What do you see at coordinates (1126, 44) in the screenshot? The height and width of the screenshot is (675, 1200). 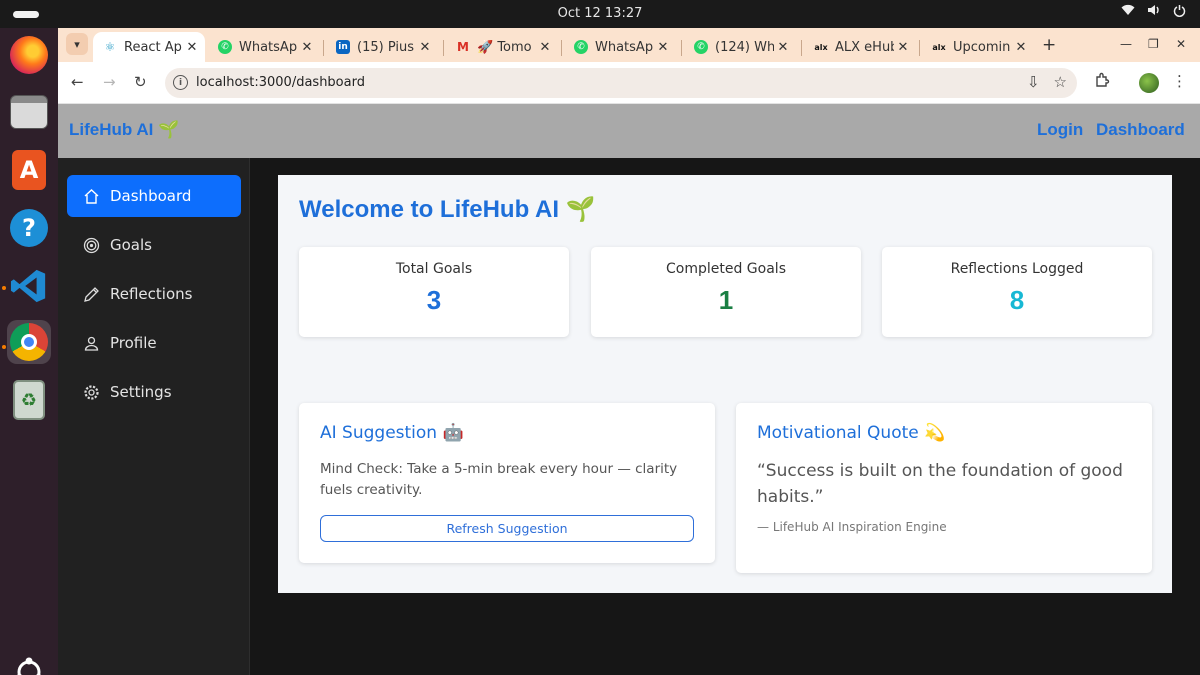 I see `minimize-button: —` at bounding box center [1126, 44].